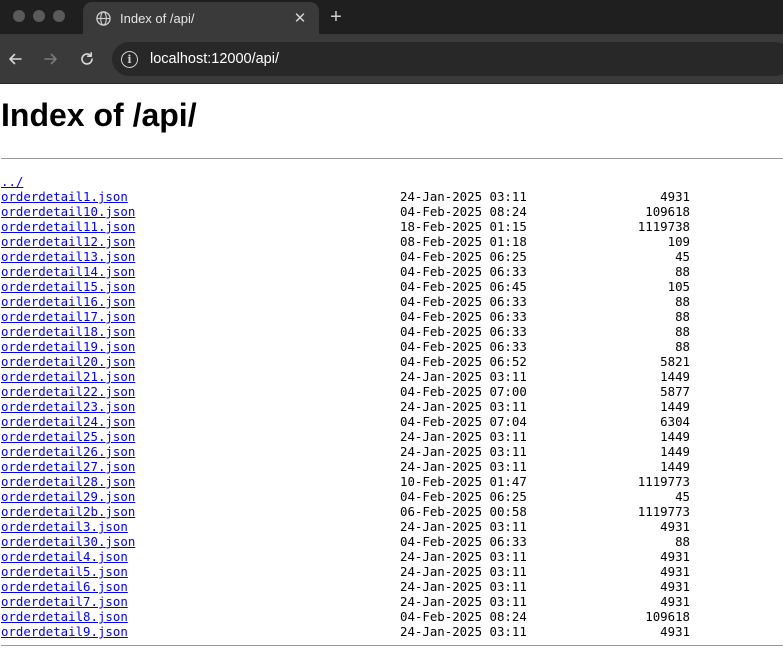  I want to click on window-controls, so click(39, 16).